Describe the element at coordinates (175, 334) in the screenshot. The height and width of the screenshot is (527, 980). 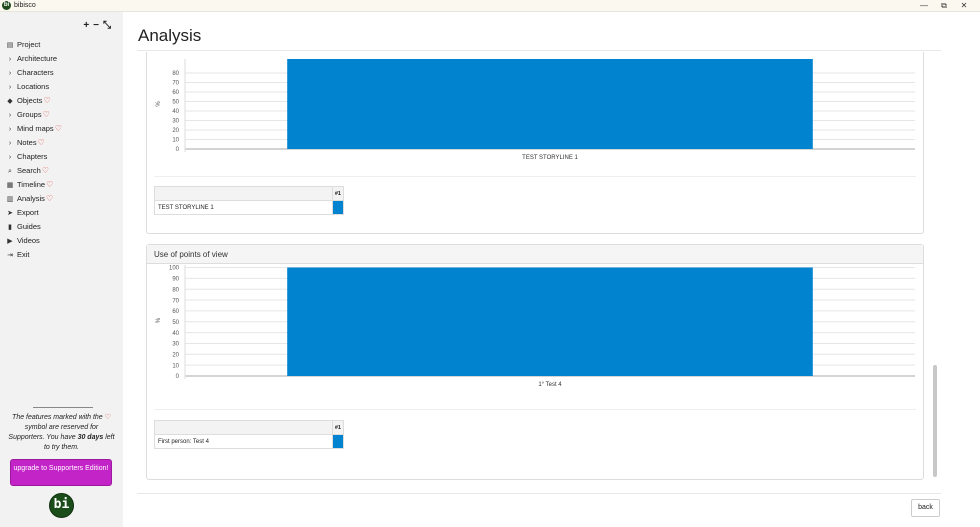
I see `y-tick-label: 40` at that location.